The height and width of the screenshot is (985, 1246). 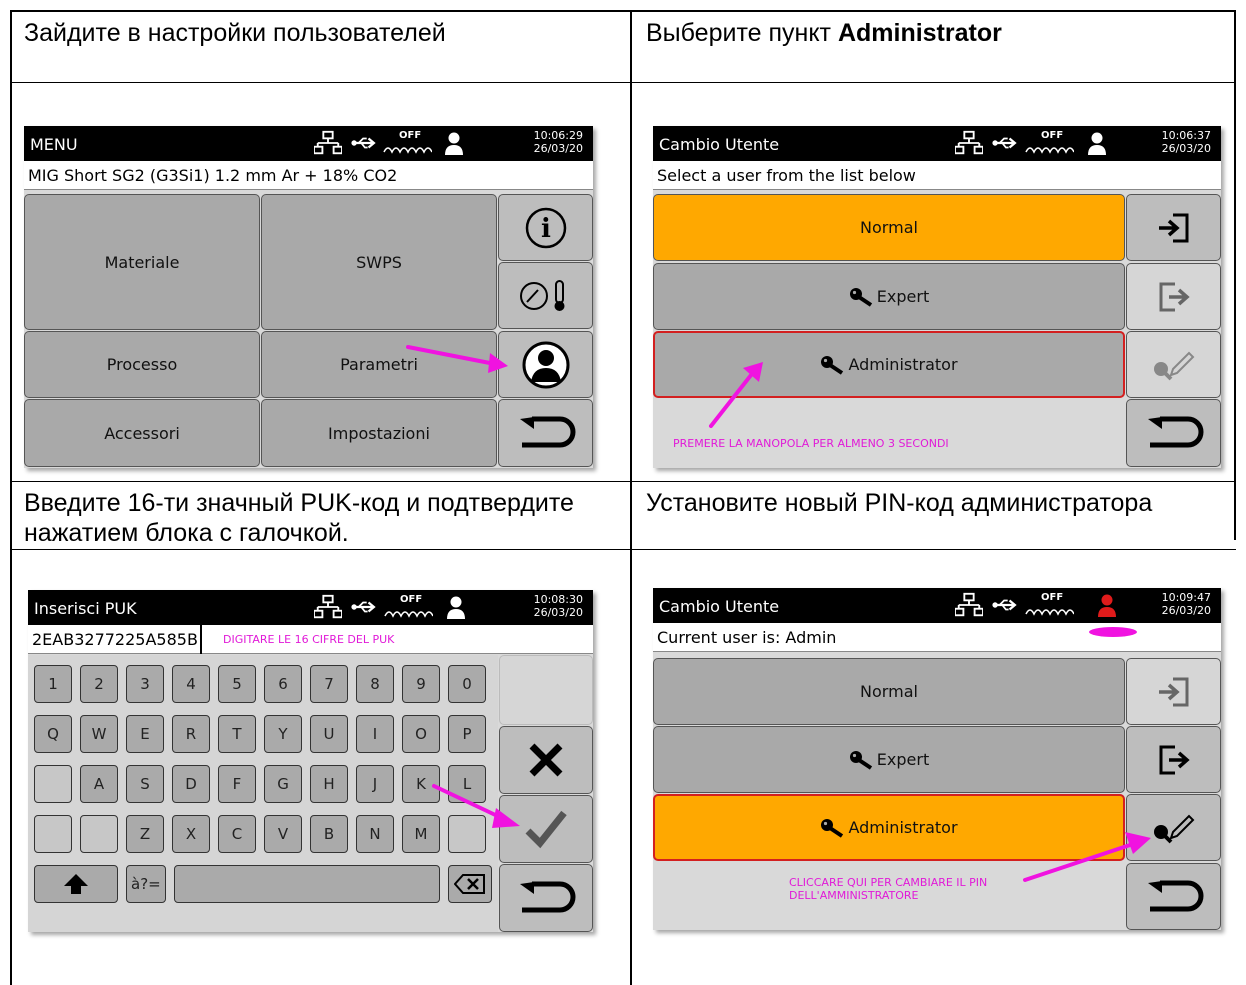 What do you see at coordinates (283, 684) in the screenshot?
I see `key-6: 6` at bounding box center [283, 684].